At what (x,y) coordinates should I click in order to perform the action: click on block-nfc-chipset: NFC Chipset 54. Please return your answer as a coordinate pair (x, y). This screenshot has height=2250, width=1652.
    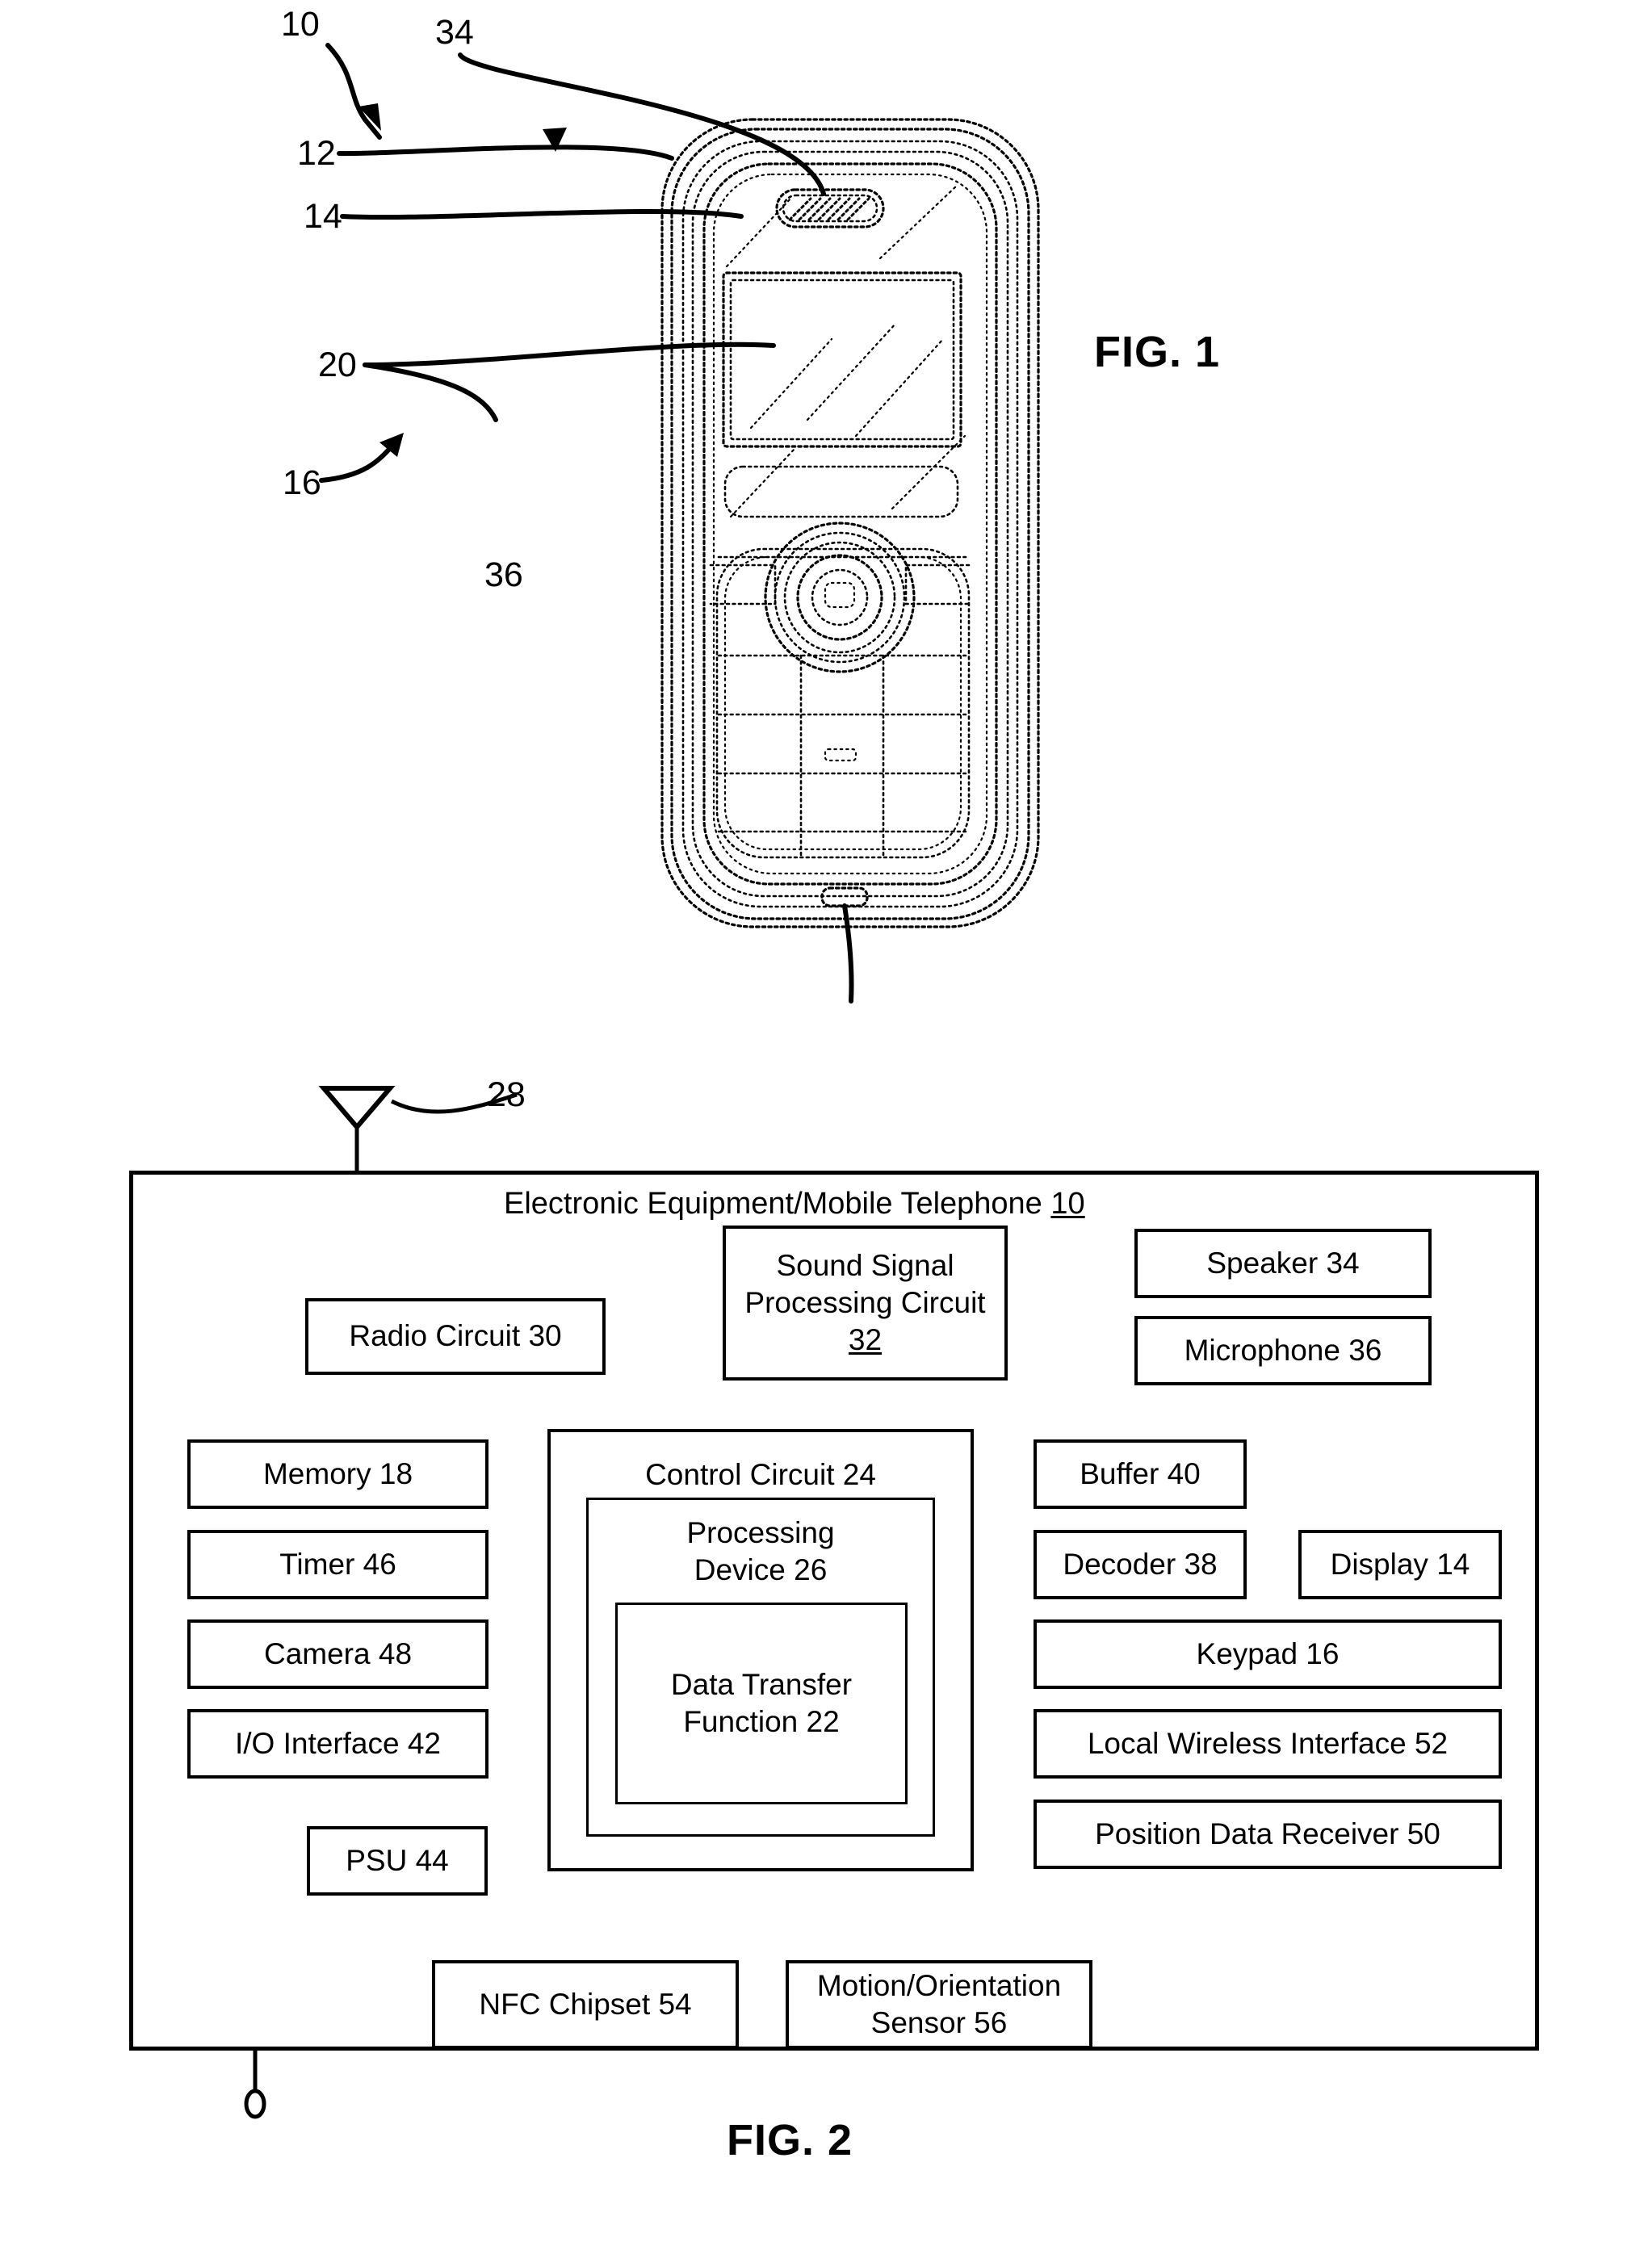
    Looking at the image, I should click on (585, 2004).